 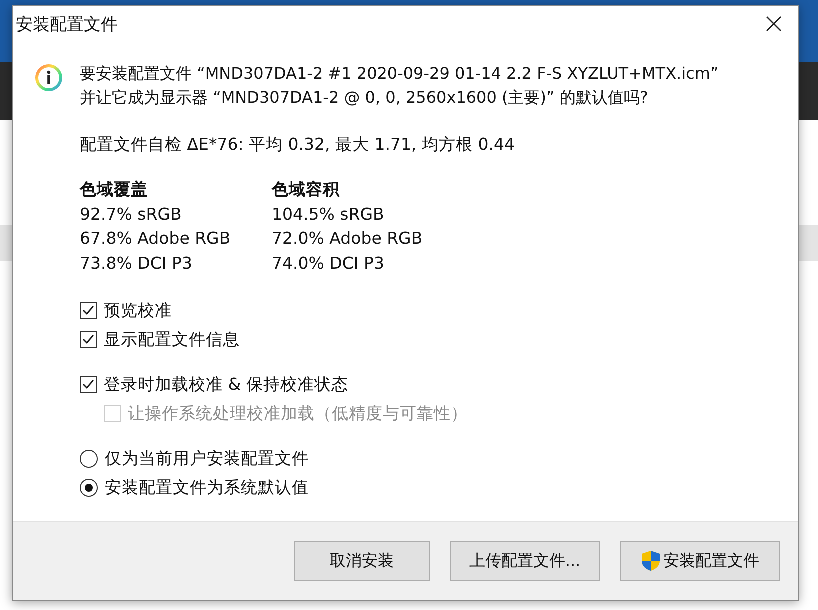 What do you see at coordinates (298, 145) in the screenshot?
I see `self-check-text: 配置文件自检 ΔE*76: 平均 0.32, 最大 1.71, 均方根 0.44` at bounding box center [298, 145].